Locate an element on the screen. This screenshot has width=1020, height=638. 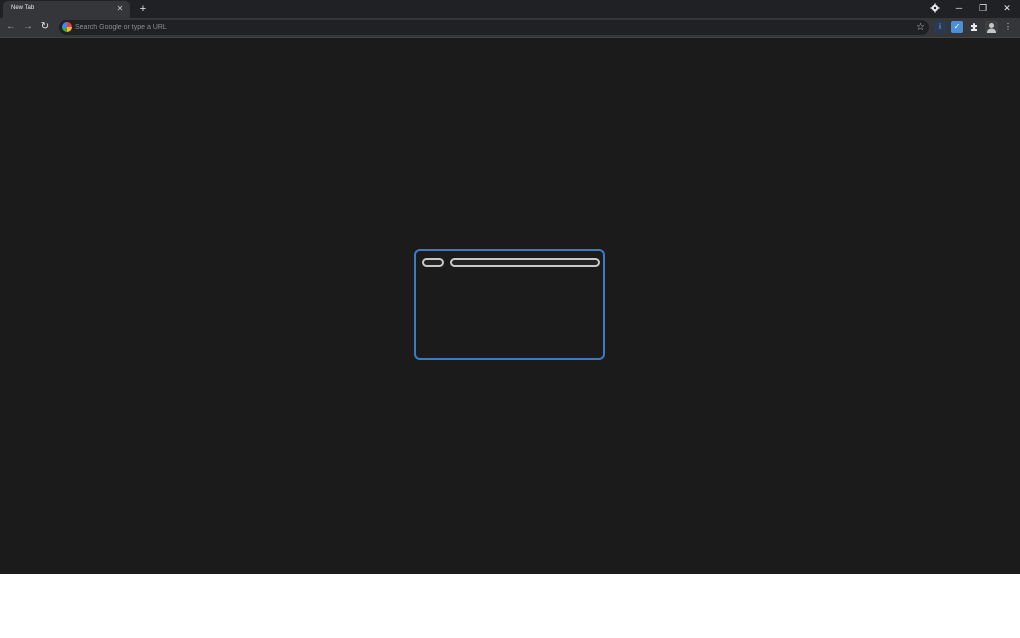
omnibox: ☆ is located at coordinates (494, 27).